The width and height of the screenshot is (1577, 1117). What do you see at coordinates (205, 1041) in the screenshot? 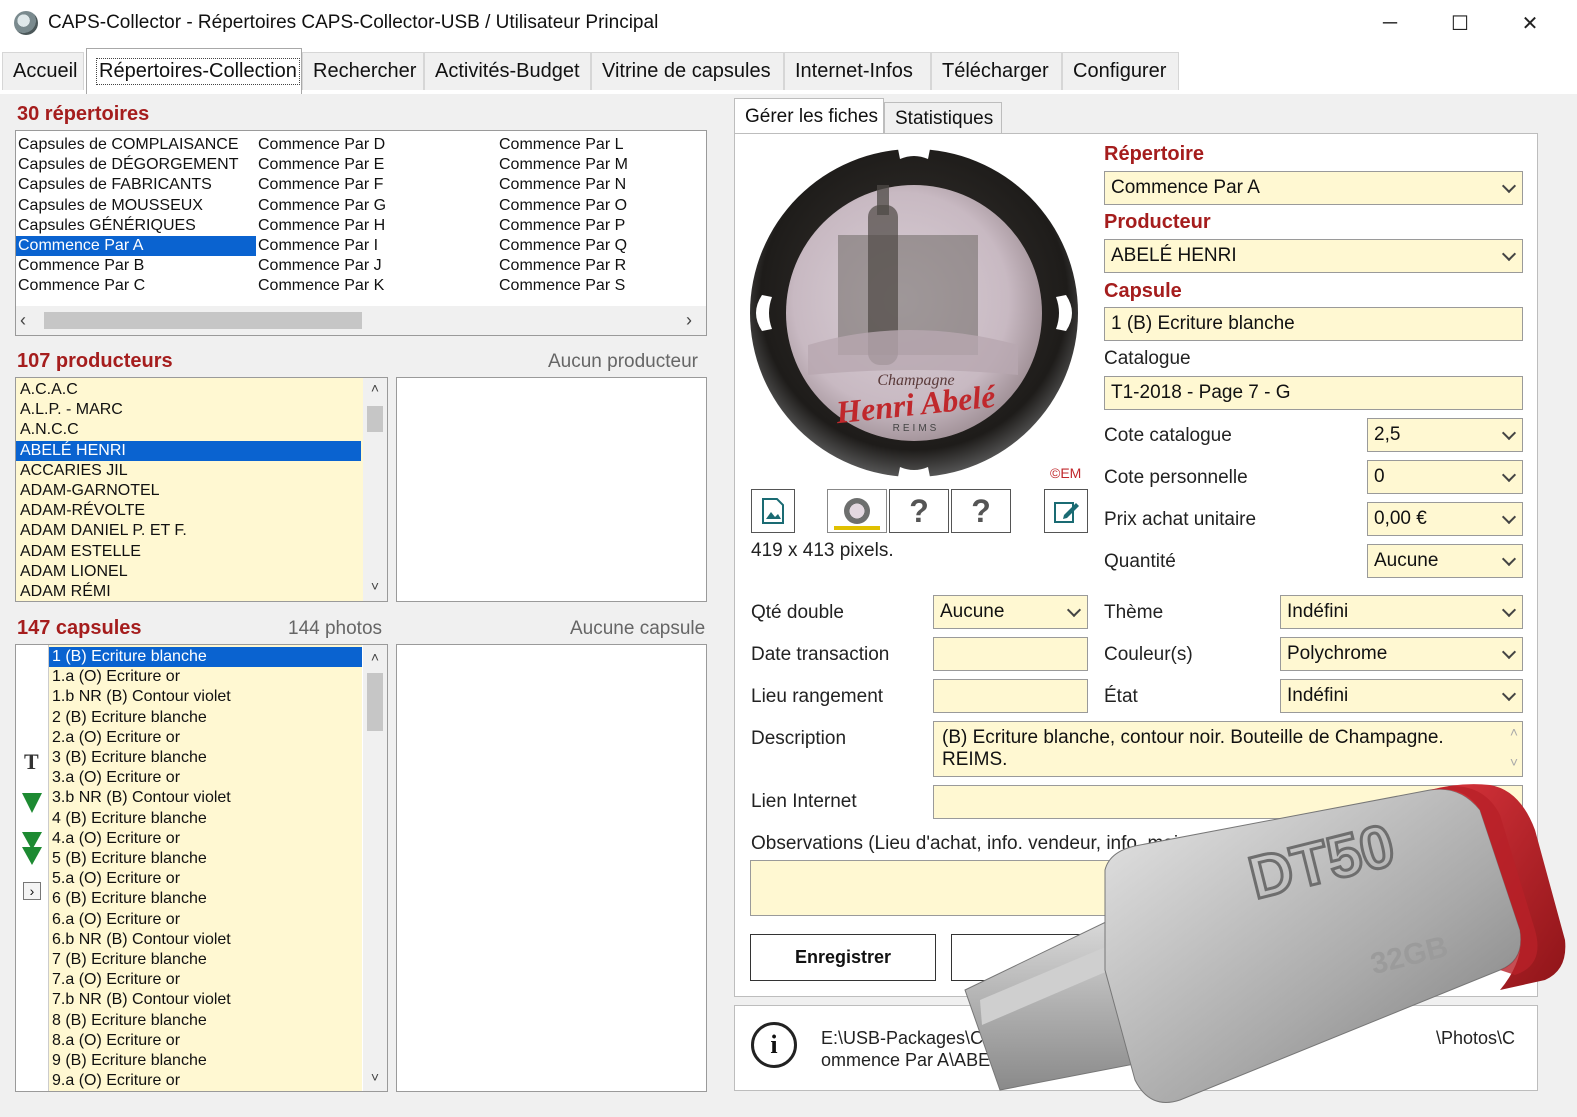
I see `list-item: 8.a (O) Ecriture or` at bounding box center [205, 1041].